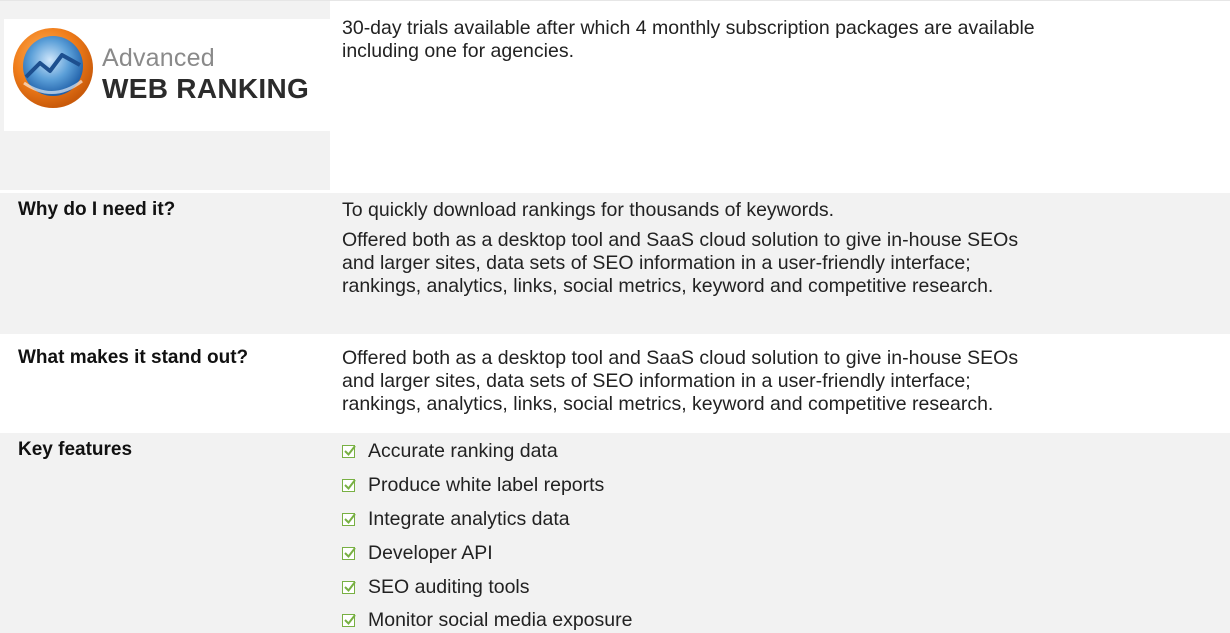 The width and height of the screenshot is (1230, 633). What do you see at coordinates (165, 533) in the screenshot?
I see `features-label-cell: Key features` at bounding box center [165, 533].